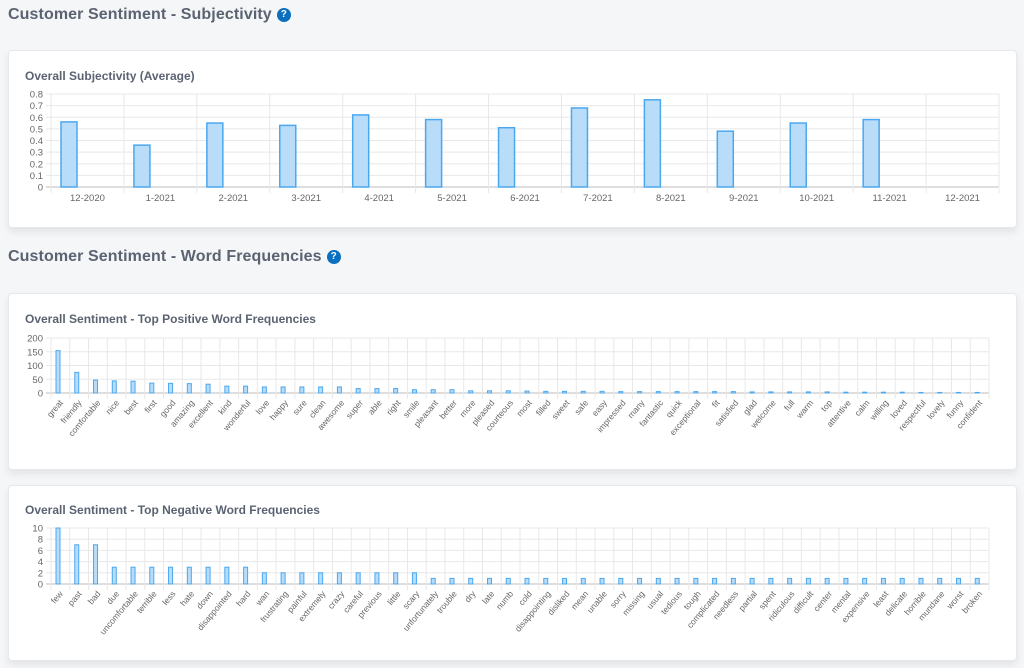  I want to click on x-tick-label: able, so click(375, 407).